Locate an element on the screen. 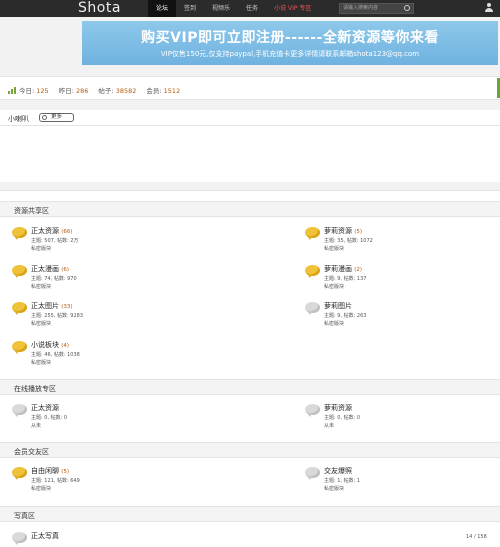 Image resolution: width=500 pixels, height=547 pixels. board-item: 交友爆照 主题: 1, 帖数: 1 私密版块 is located at coordinates (402, 481).